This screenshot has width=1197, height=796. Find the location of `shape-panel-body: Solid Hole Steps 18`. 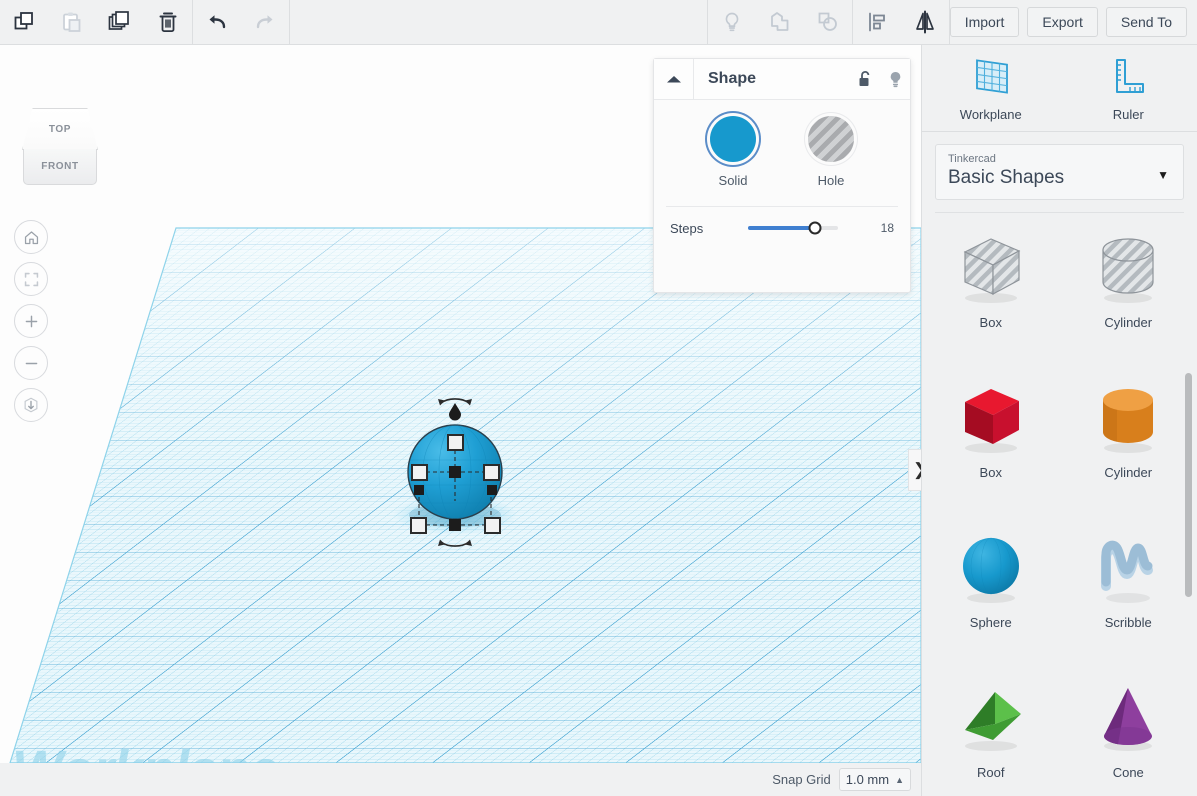

shape-panel-body: Solid Hole Steps 18 is located at coordinates (782, 174).